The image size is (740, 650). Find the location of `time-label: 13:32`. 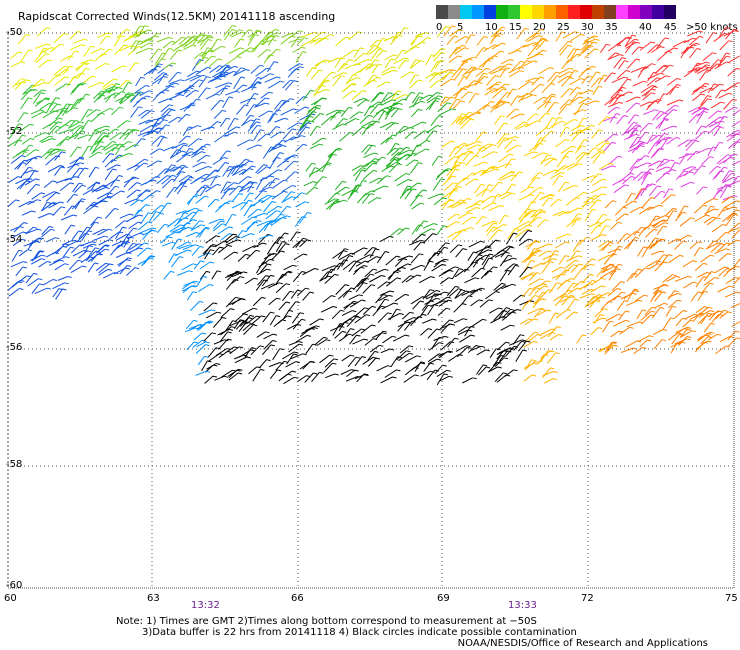

time-label: 13:32 is located at coordinates (205, 605).